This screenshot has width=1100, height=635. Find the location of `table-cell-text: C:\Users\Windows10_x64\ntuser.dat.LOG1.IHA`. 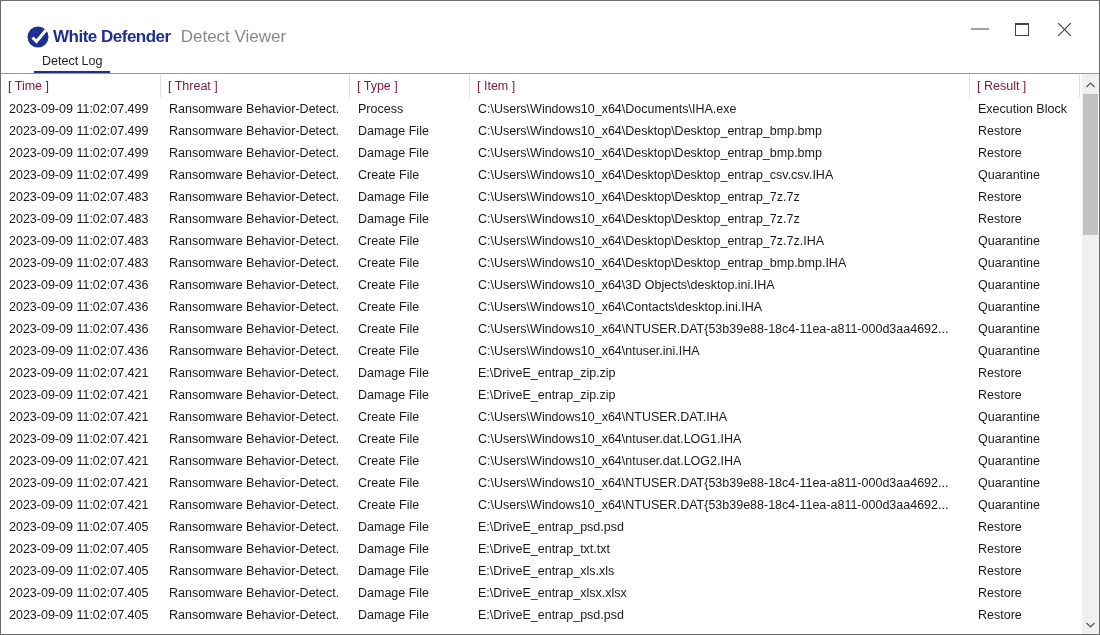

table-cell-text: C:\Users\Windows10_x64\ntuser.dat.LOG1.IHA is located at coordinates (610, 439).